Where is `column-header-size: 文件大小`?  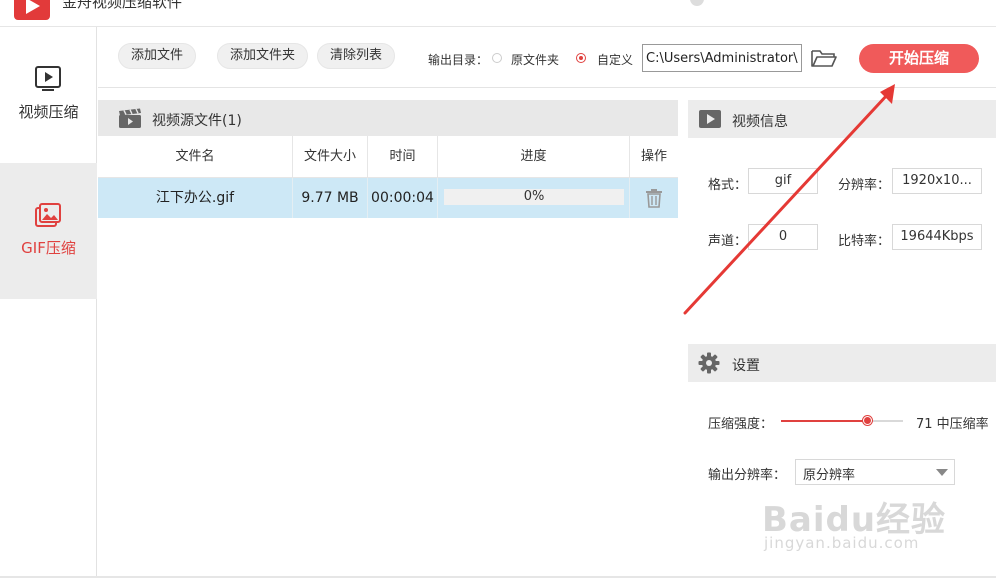 column-header-size: 文件大小 is located at coordinates (330, 157).